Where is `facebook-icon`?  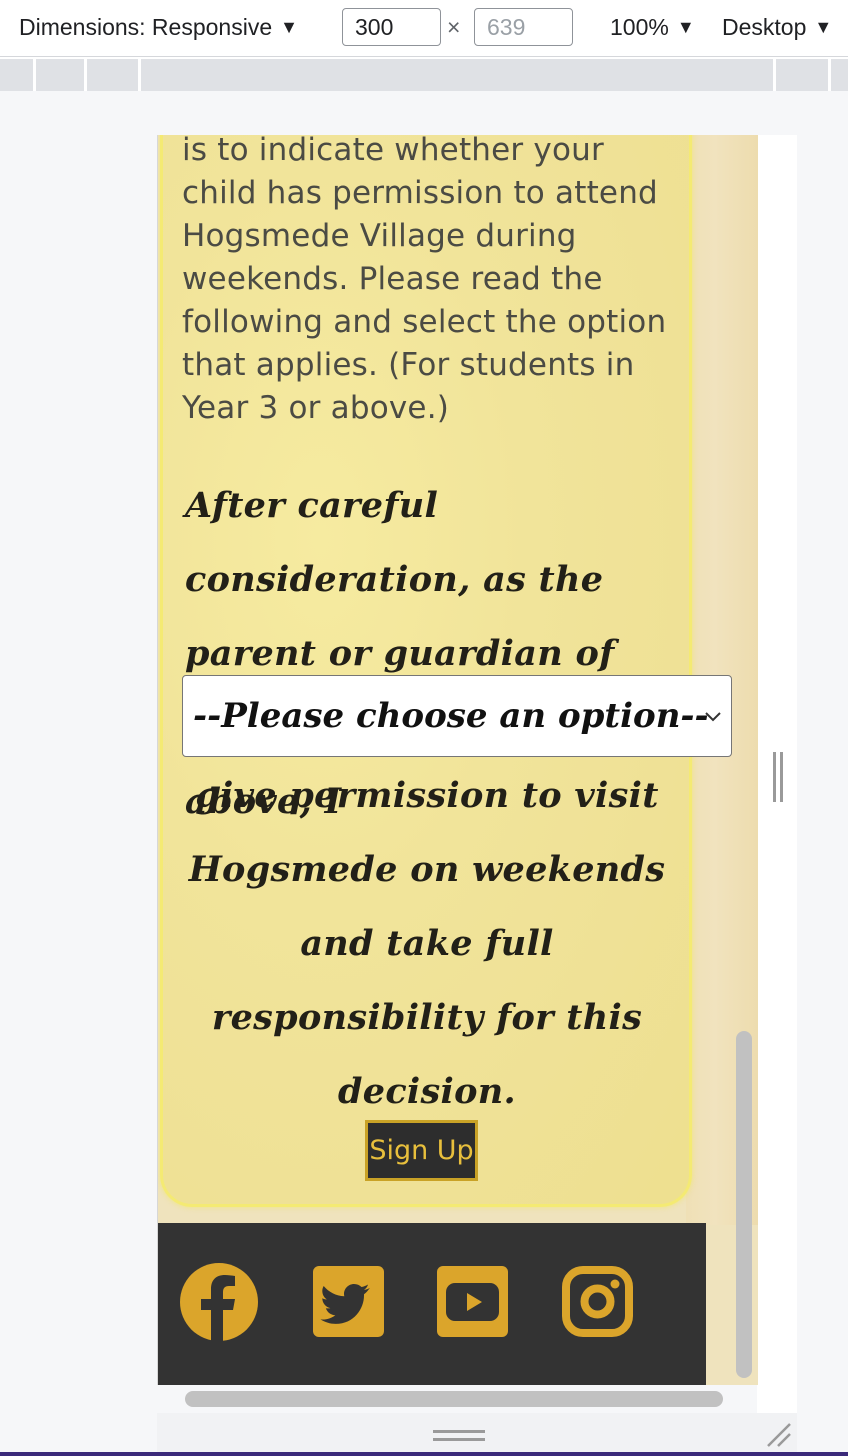 facebook-icon is located at coordinates (219, 1302).